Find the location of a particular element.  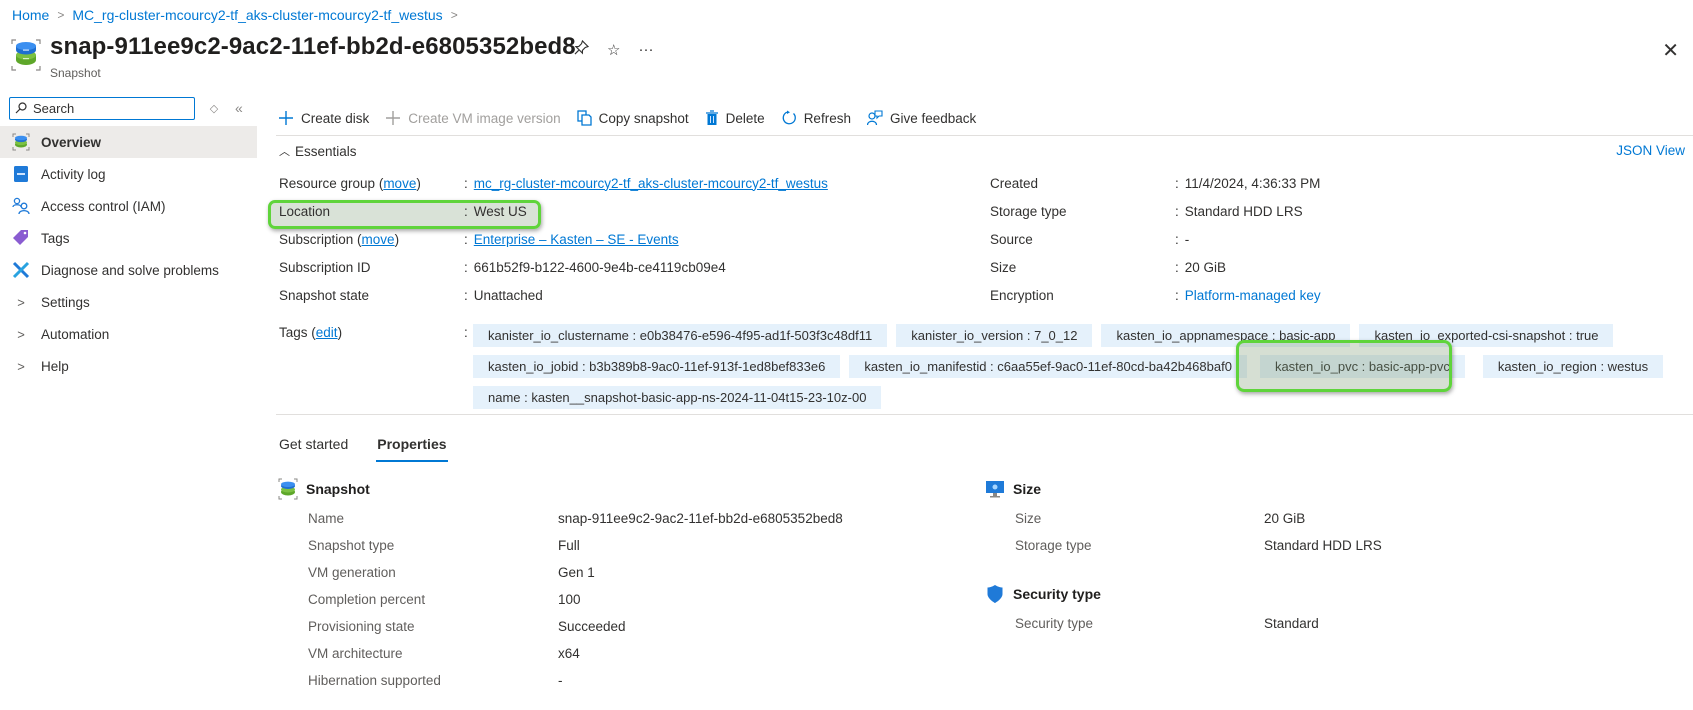

toolbar-divider is located at coordinates (984, 135).